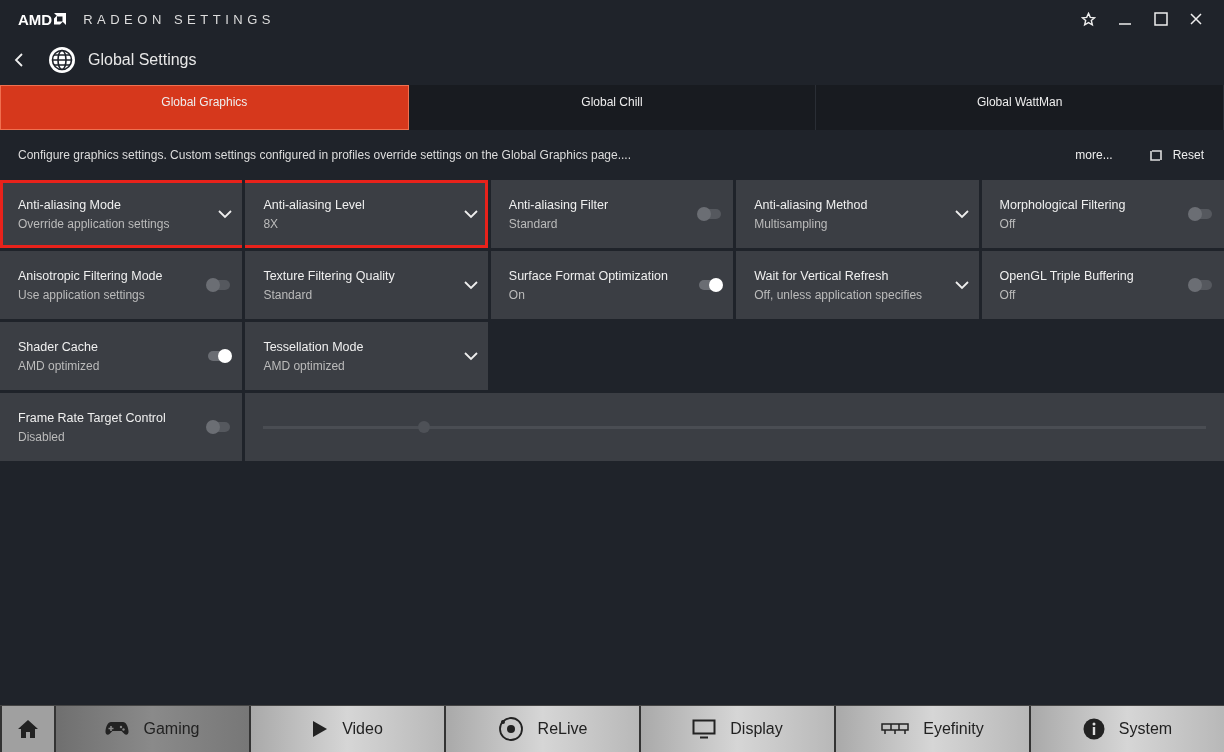 The width and height of the screenshot is (1224, 752). I want to click on setting-tile: Texture Filtering Quality Standard, so click(366, 285).